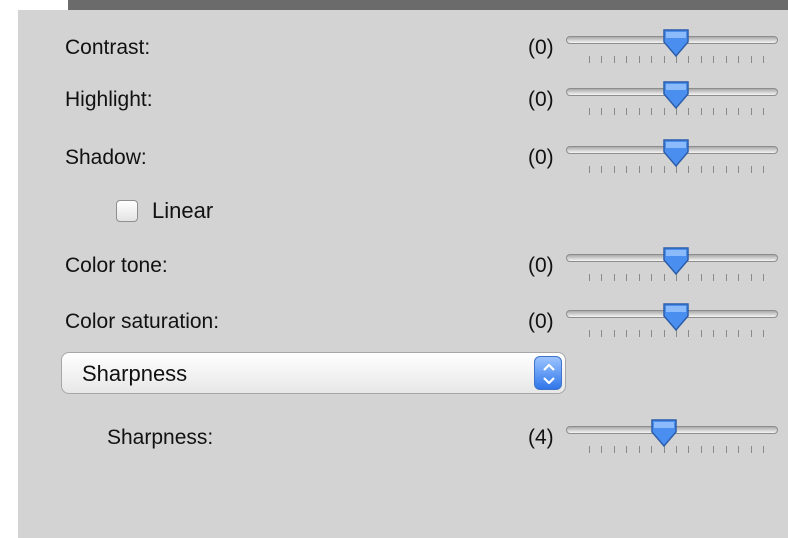 This screenshot has height=538, width=788. Describe the element at coordinates (403, 48) in the screenshot. I see `contrast-row: Contrast: (0)` at that location.